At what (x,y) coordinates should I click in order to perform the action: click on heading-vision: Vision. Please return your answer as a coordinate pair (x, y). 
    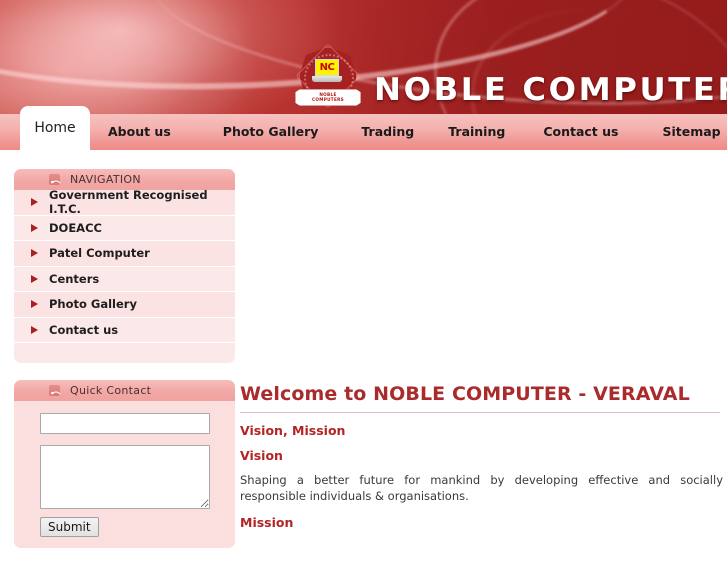
    Looking at the image, I should click on (261, 455).